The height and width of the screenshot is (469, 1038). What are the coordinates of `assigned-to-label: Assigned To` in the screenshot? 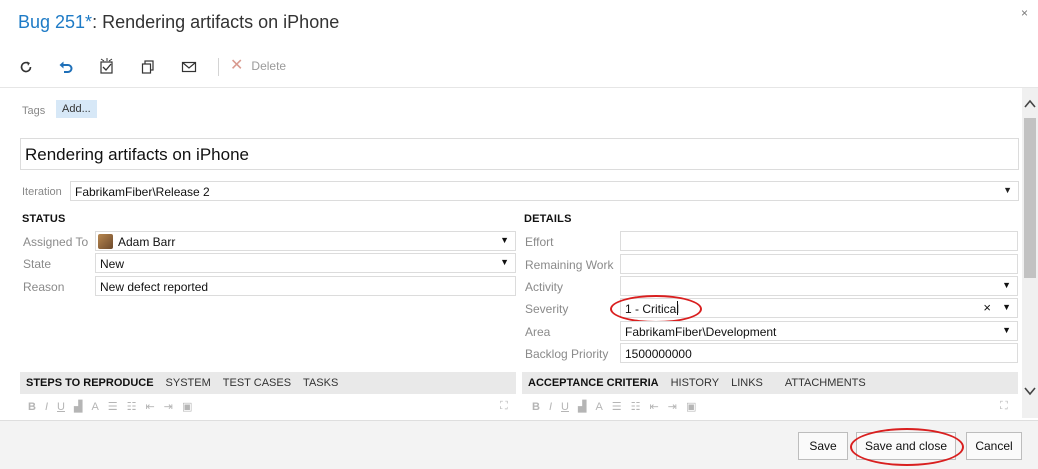 It's located at (56, 242).